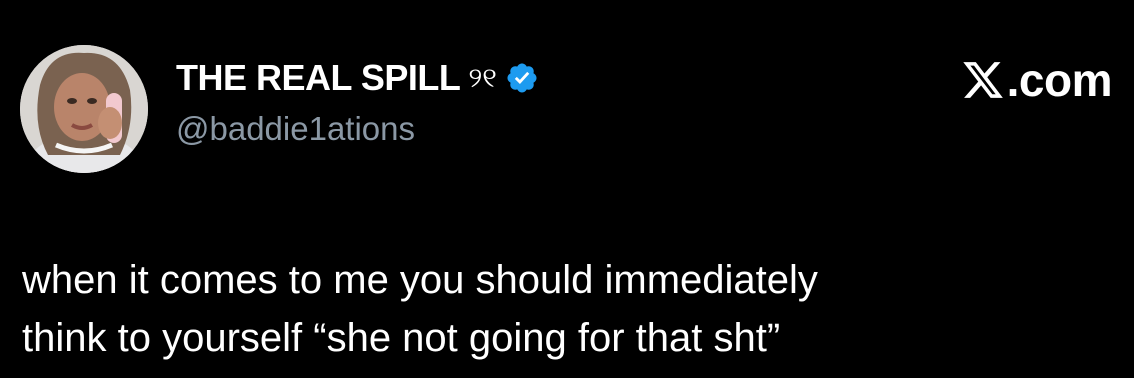 This screenshot has width=1134, height=378. Describe the element at coordinates (295, 129) in the screenshot. I see `author-handle: @baddie1ations` at that location.